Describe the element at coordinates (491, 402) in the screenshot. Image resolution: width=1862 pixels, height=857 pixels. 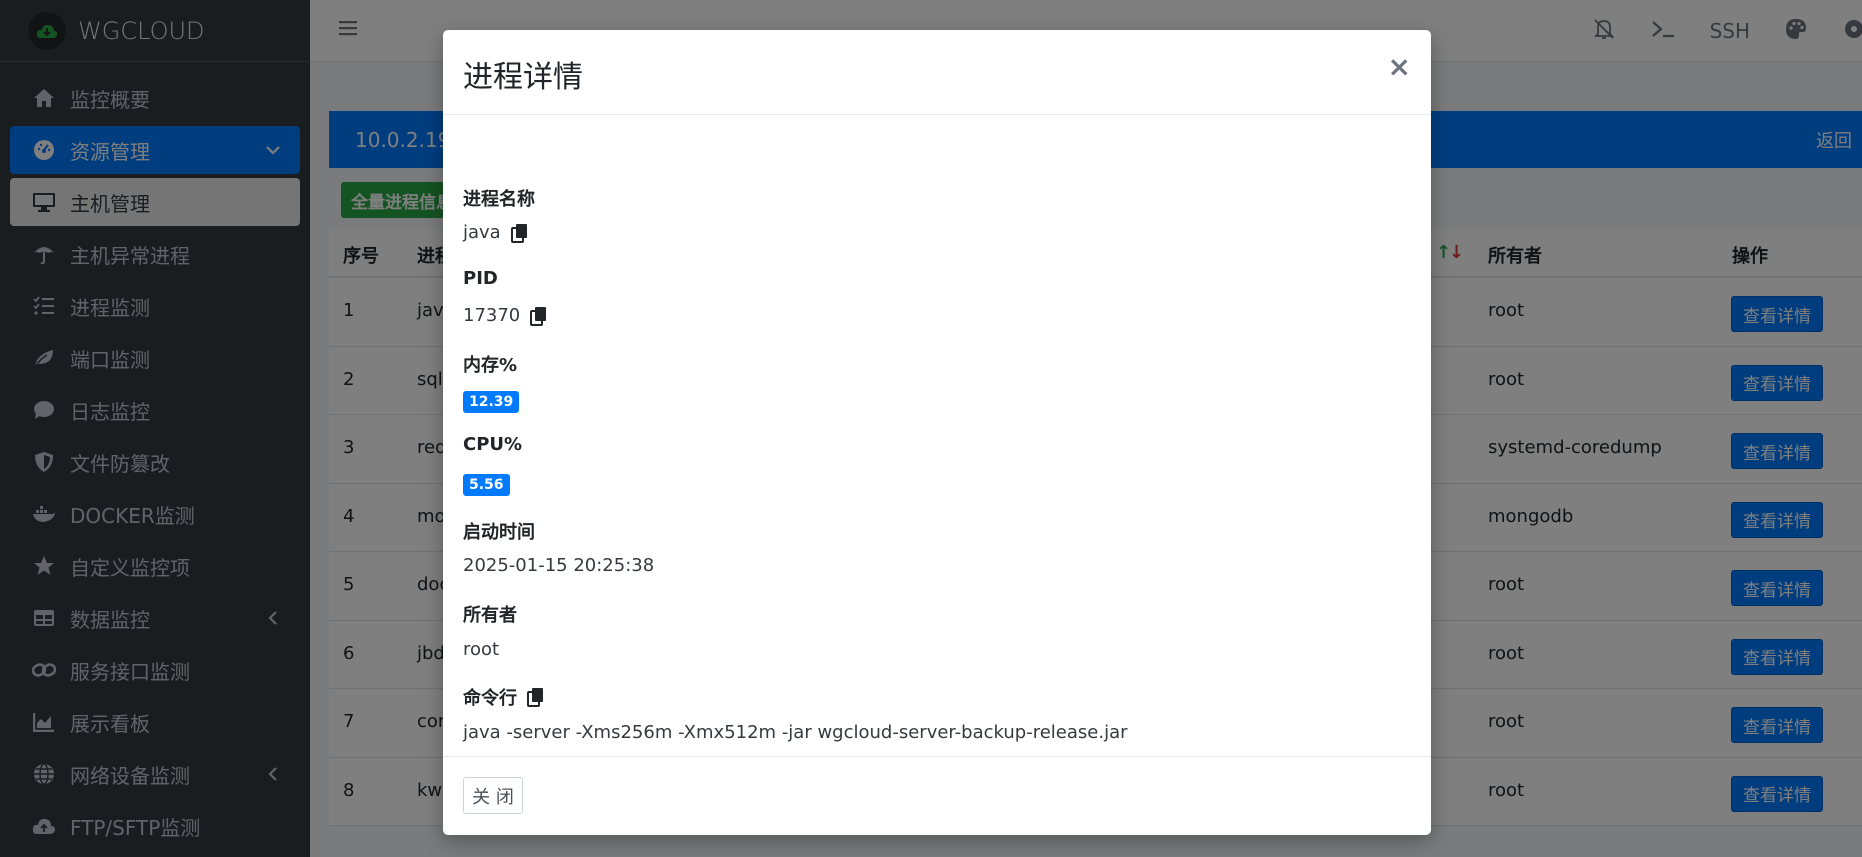
I see `memory-badge: 12.39` at that location.